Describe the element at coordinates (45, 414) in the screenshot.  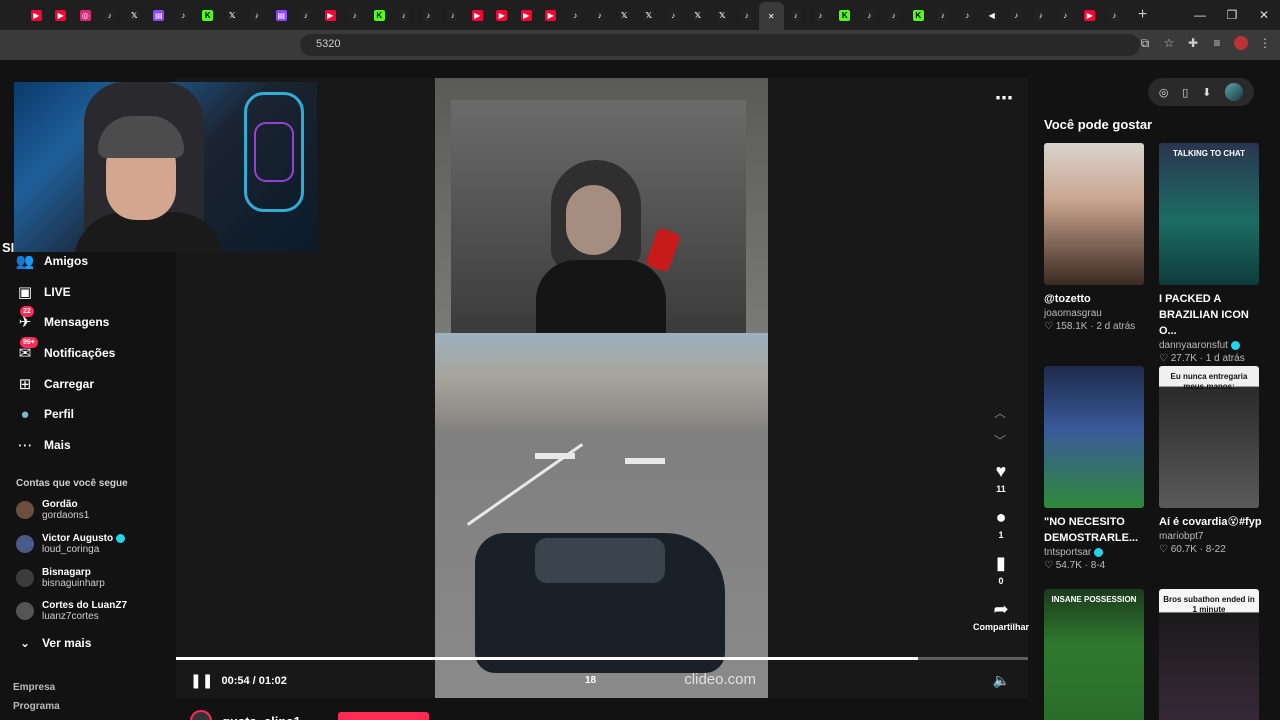
I see `sidebar-item-perfil: ● Perfil` at that location.